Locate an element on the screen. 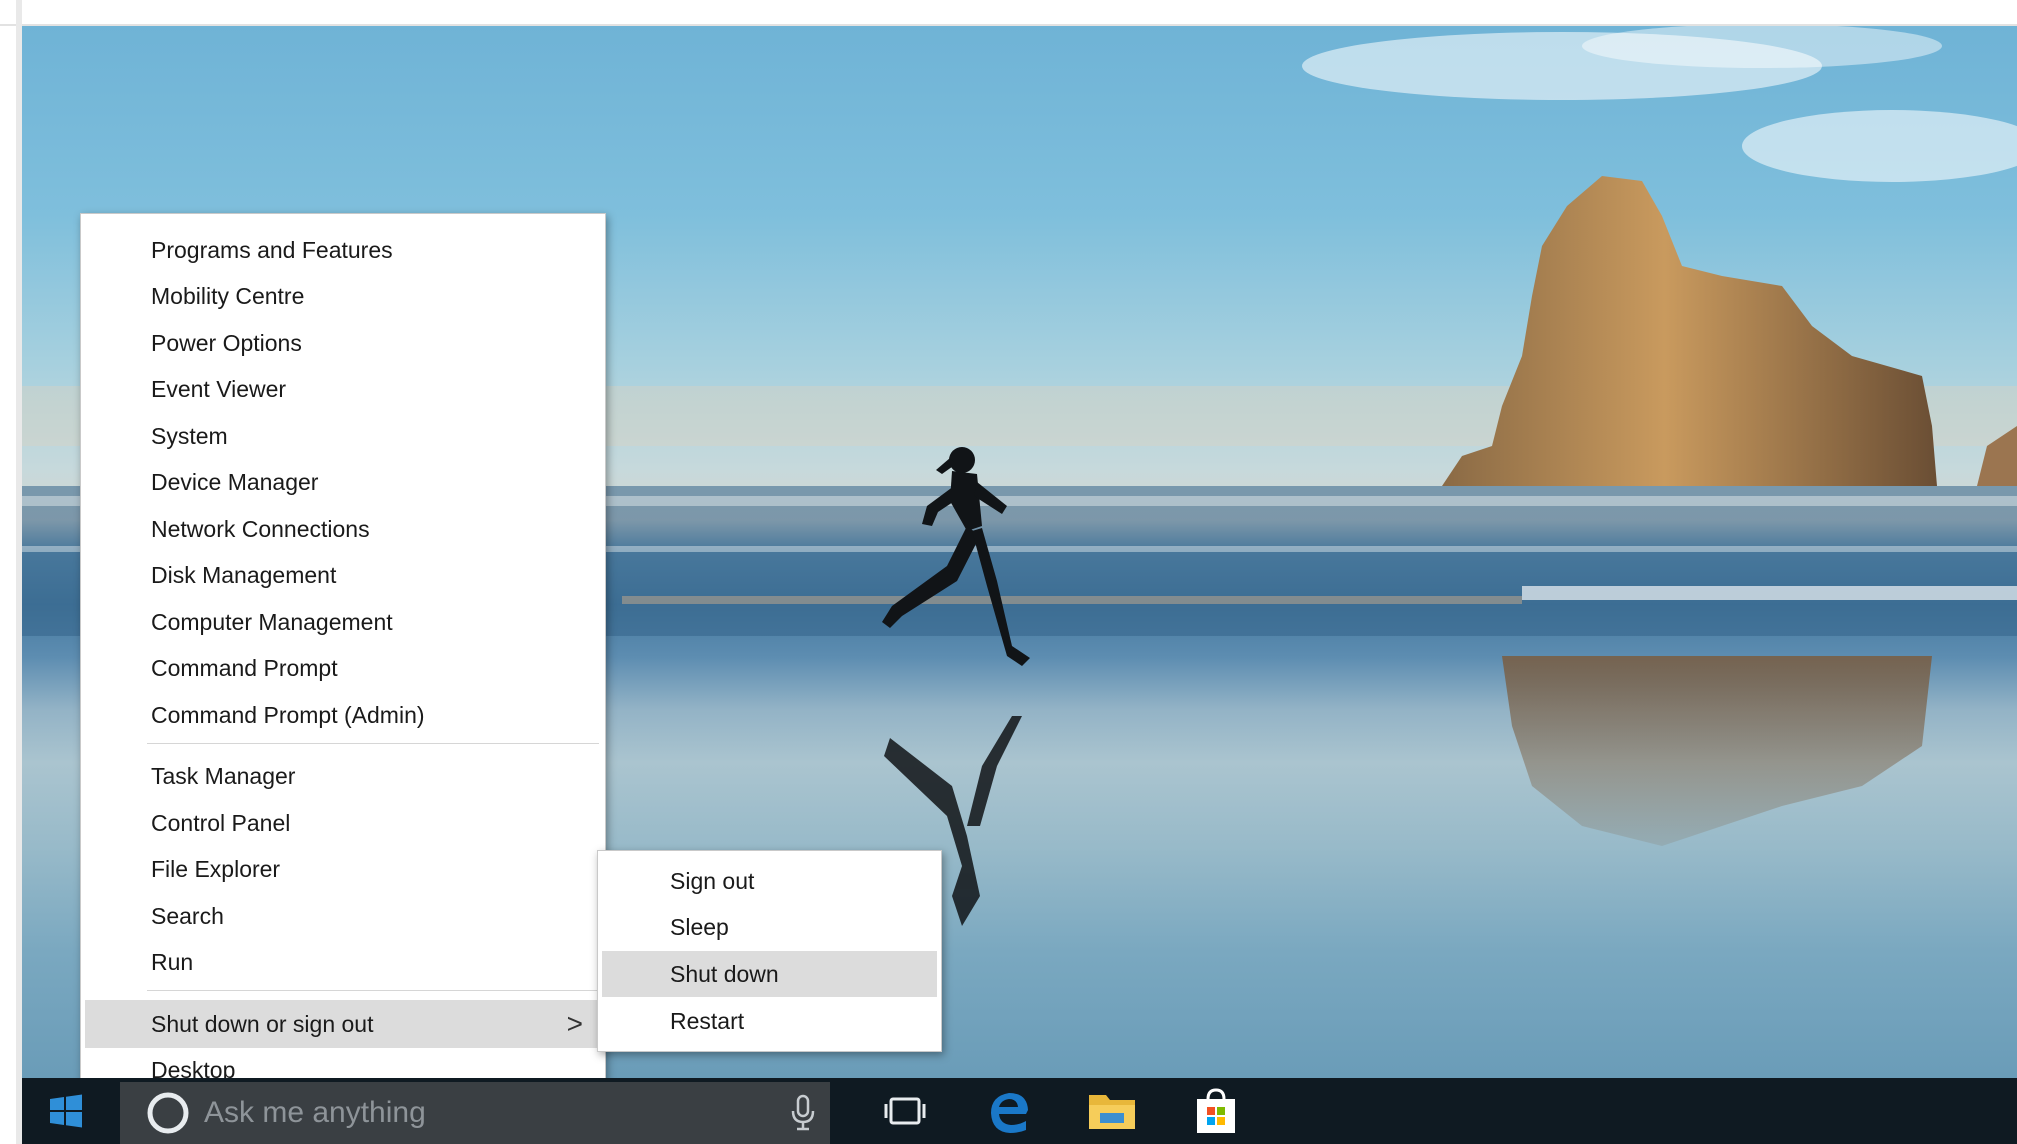 This screenshot has width=2017, height=1144. store-button is located at coordinates (1216, 1111).